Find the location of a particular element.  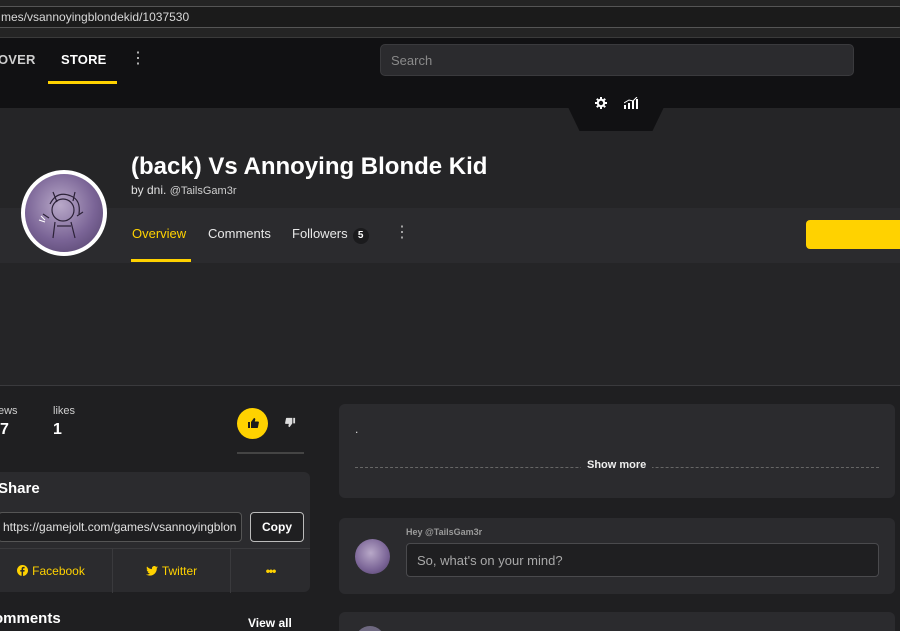

developer-name: by dni. is located at coordinates (148, 190).